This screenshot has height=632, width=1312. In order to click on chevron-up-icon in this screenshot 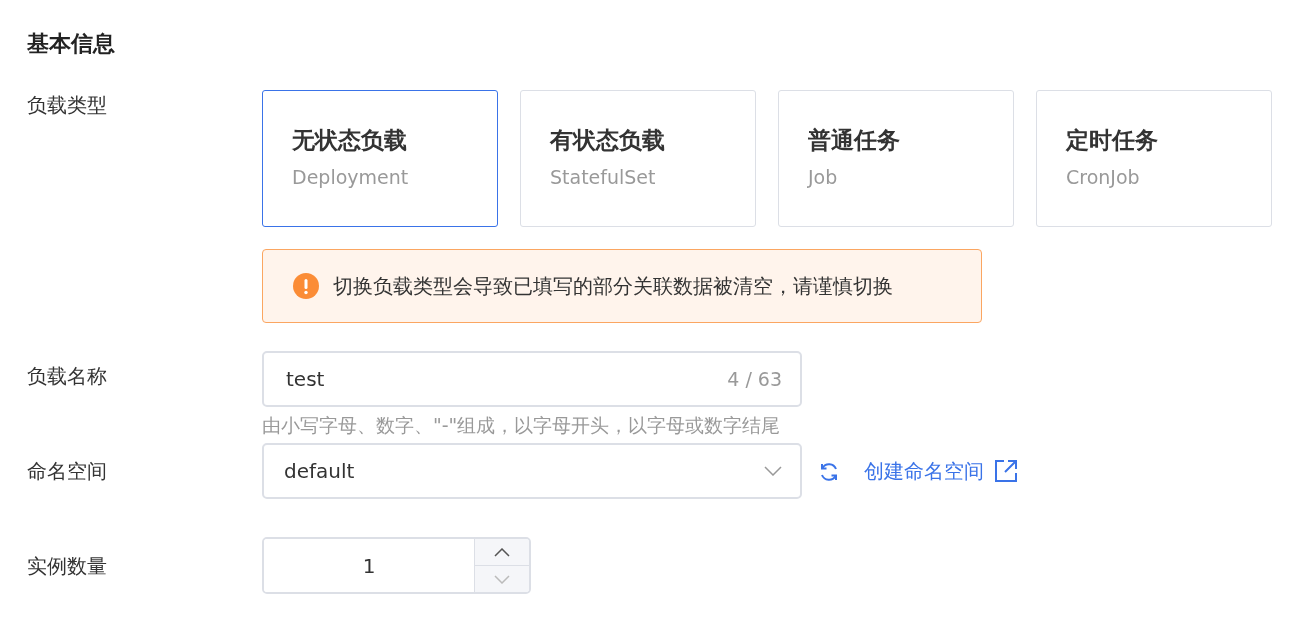, I will do `click(502, 552)`.